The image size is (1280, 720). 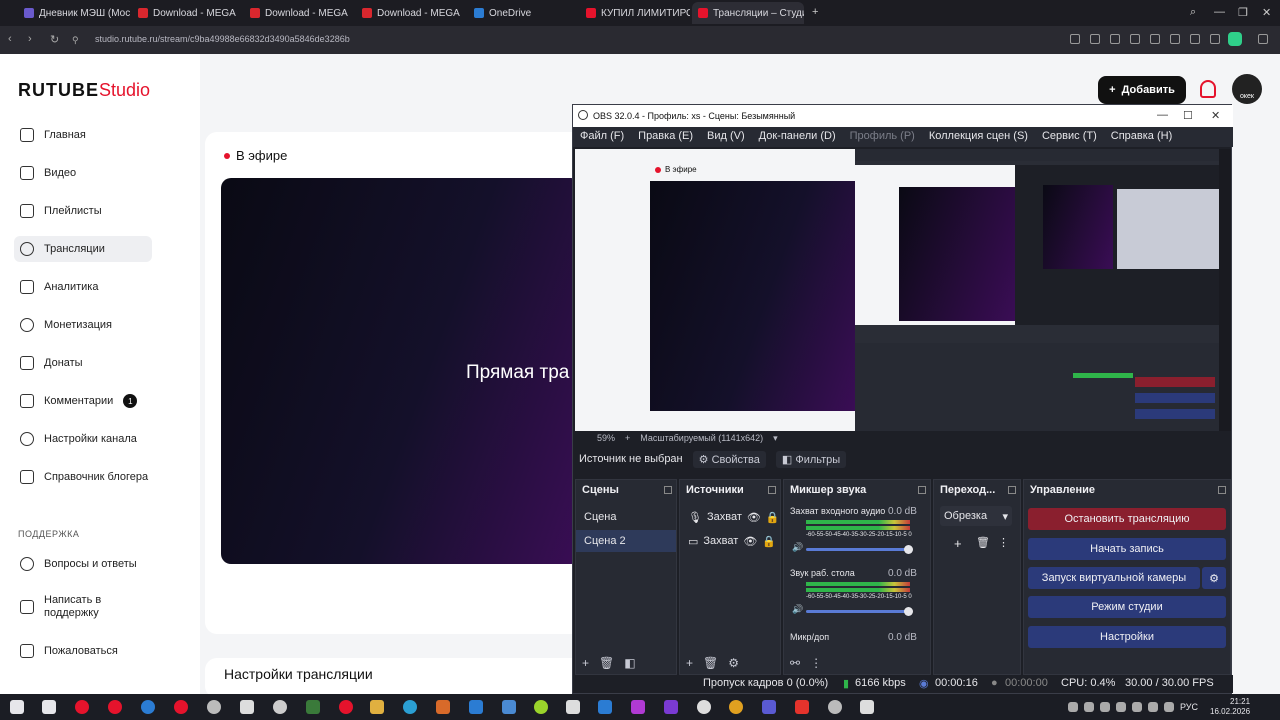 I want to click on start-recording-button: Начать запись, so click(x=1127, y=549).